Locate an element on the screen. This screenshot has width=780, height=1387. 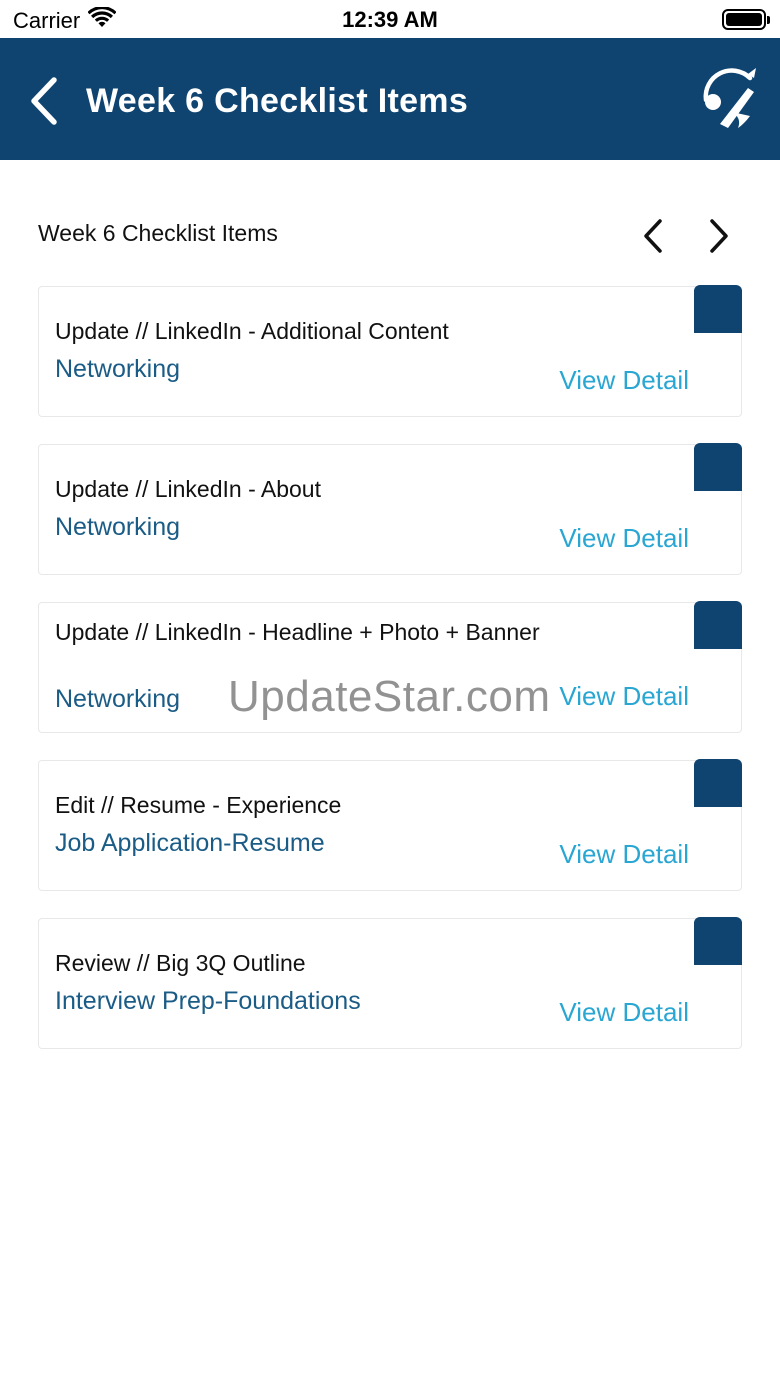
navigation-bar: Week 6 Checklist Items is located at coordinates (390, 99).